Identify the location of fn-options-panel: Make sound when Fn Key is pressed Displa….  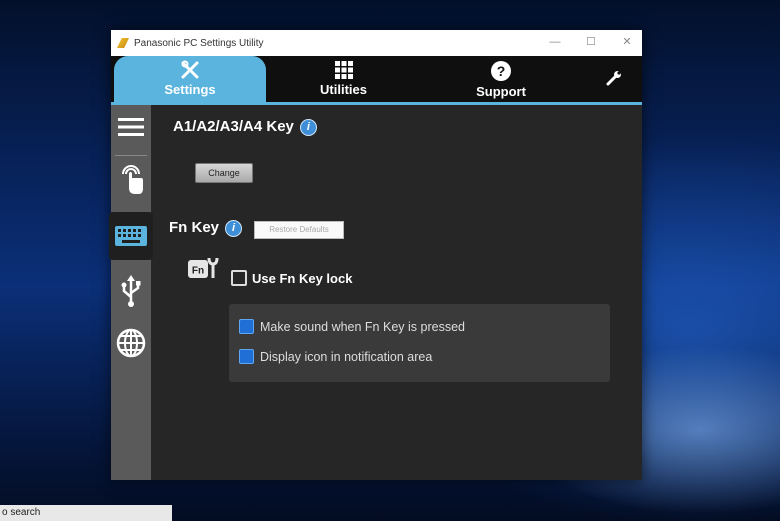
(419, 343).